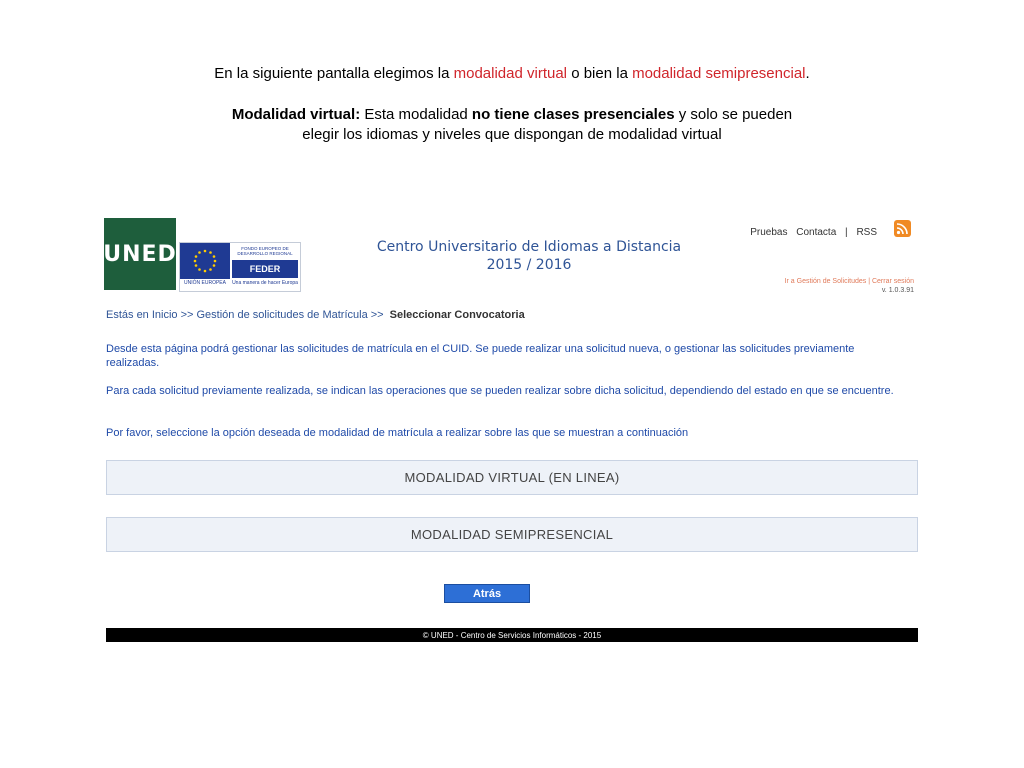 The width and height of the screenshot is (1024, 768). I want to click on version-label: v. 1.0.3.91, so click(897, 290).